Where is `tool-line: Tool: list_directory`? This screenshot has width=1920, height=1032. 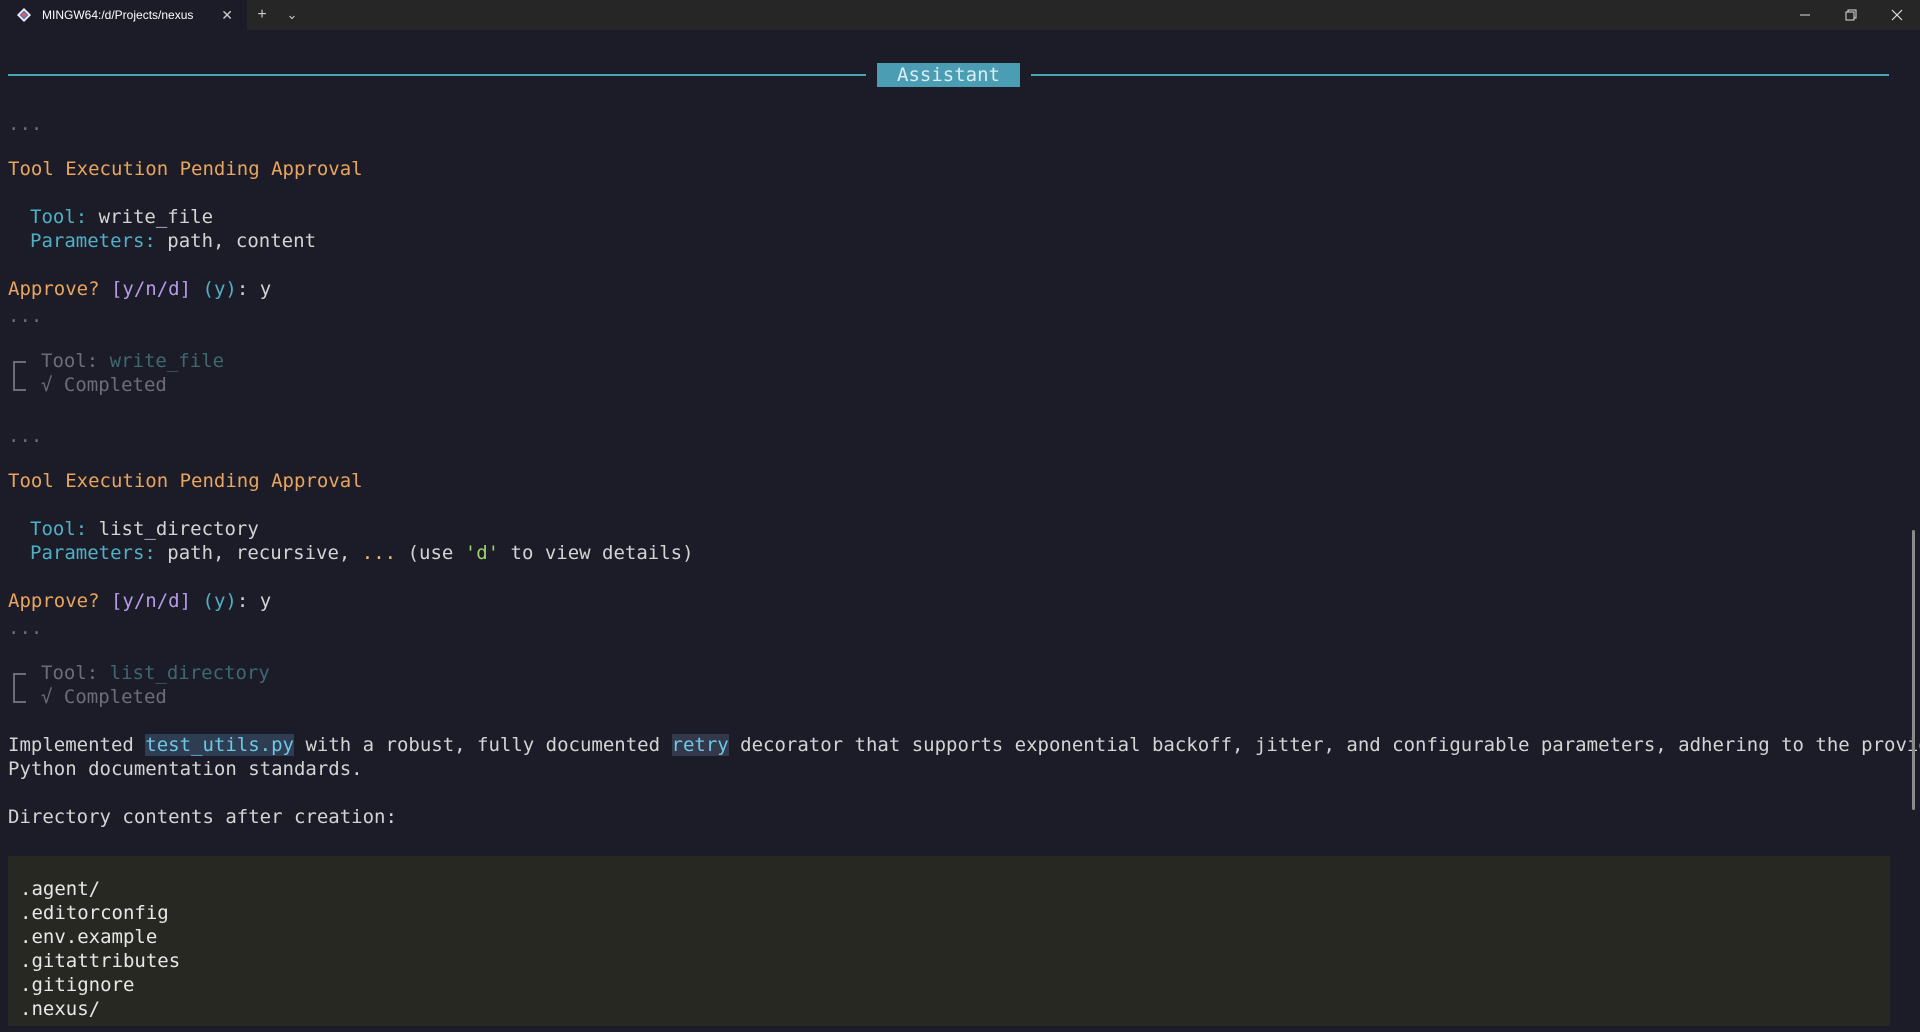 tool-line: Tool: list_directory is located at coordinates (144, 529).